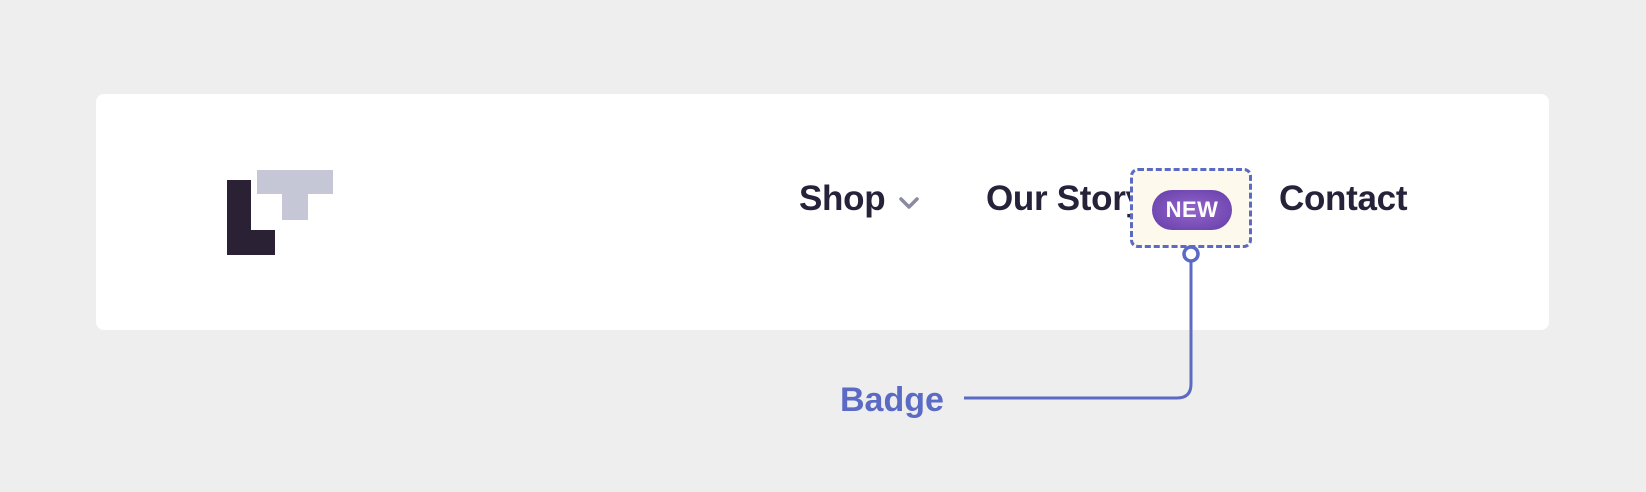 The width and height of the screenshot is (1646, 492). Describe the element at coordinates (1065, 199) in the screenshot. I see `nav-item-our-story: Our Story` at that location.